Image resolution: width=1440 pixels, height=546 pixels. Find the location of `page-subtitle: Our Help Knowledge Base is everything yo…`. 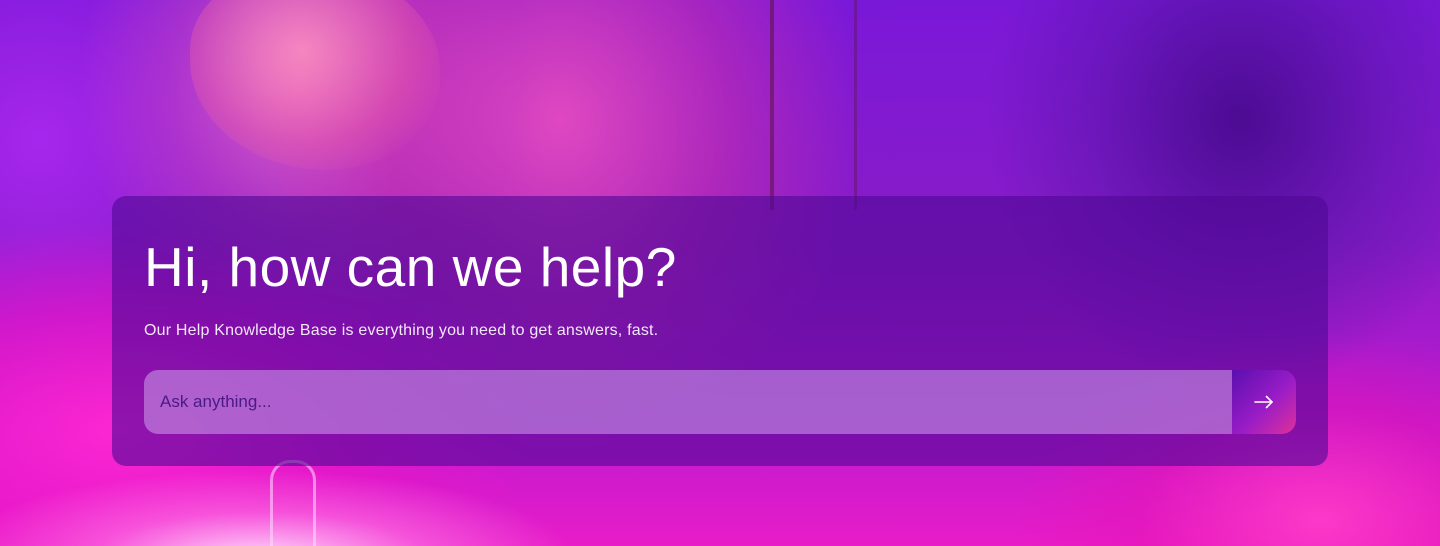

page-subtitle: Our Help Knowledge Base is everything yo… is located at coordinates (401, 330).